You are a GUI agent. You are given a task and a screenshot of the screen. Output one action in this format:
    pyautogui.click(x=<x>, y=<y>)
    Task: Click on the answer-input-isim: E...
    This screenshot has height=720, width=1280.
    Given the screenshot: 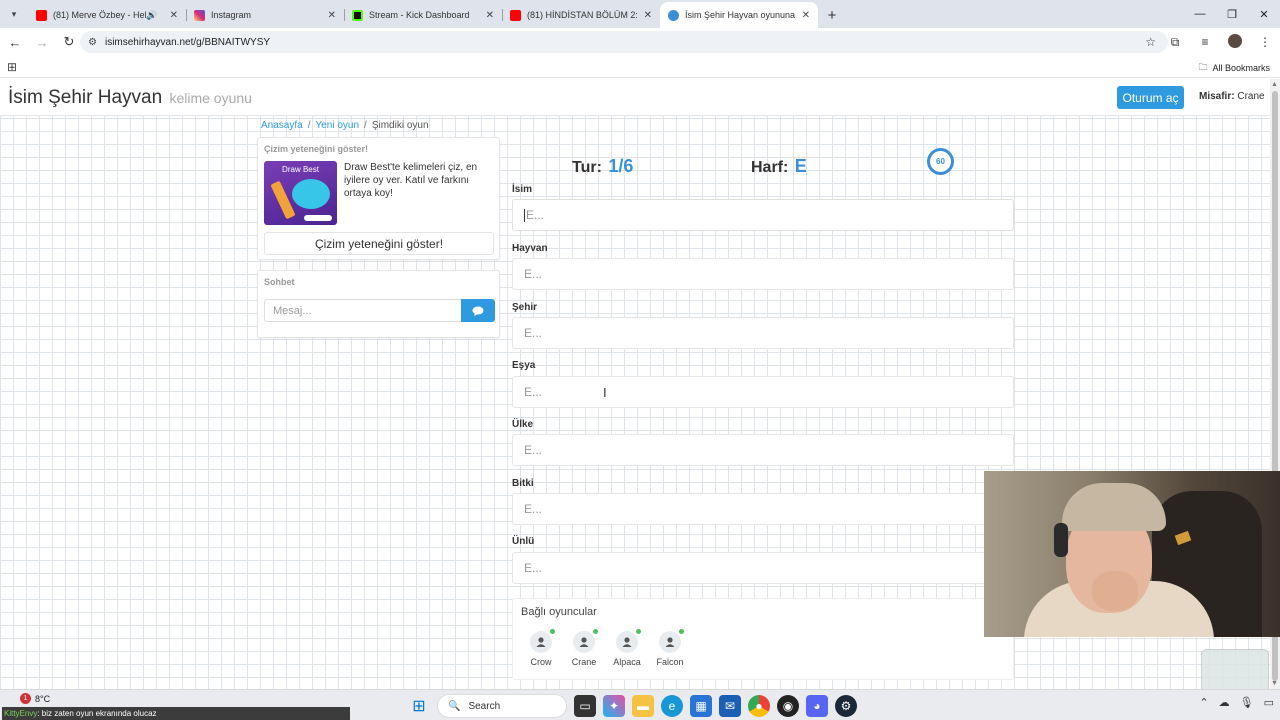 What is the action you would take?
    pyautogui.click(x=763, y=215)
    